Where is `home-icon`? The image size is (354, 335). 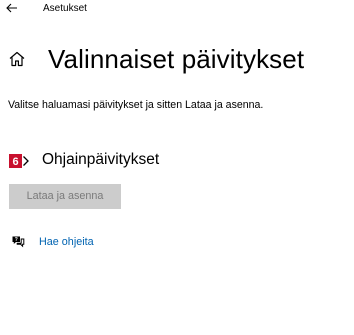 home-icon is located at coordinates (17, 59).